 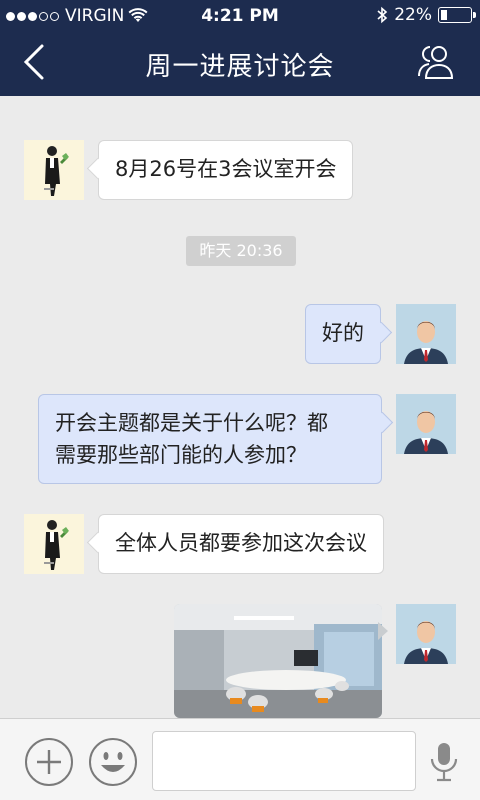 What do you see at coordinates (382, 15) in the screenshot?
I see `bluetooth-icon` at bounding box center [382, 15].